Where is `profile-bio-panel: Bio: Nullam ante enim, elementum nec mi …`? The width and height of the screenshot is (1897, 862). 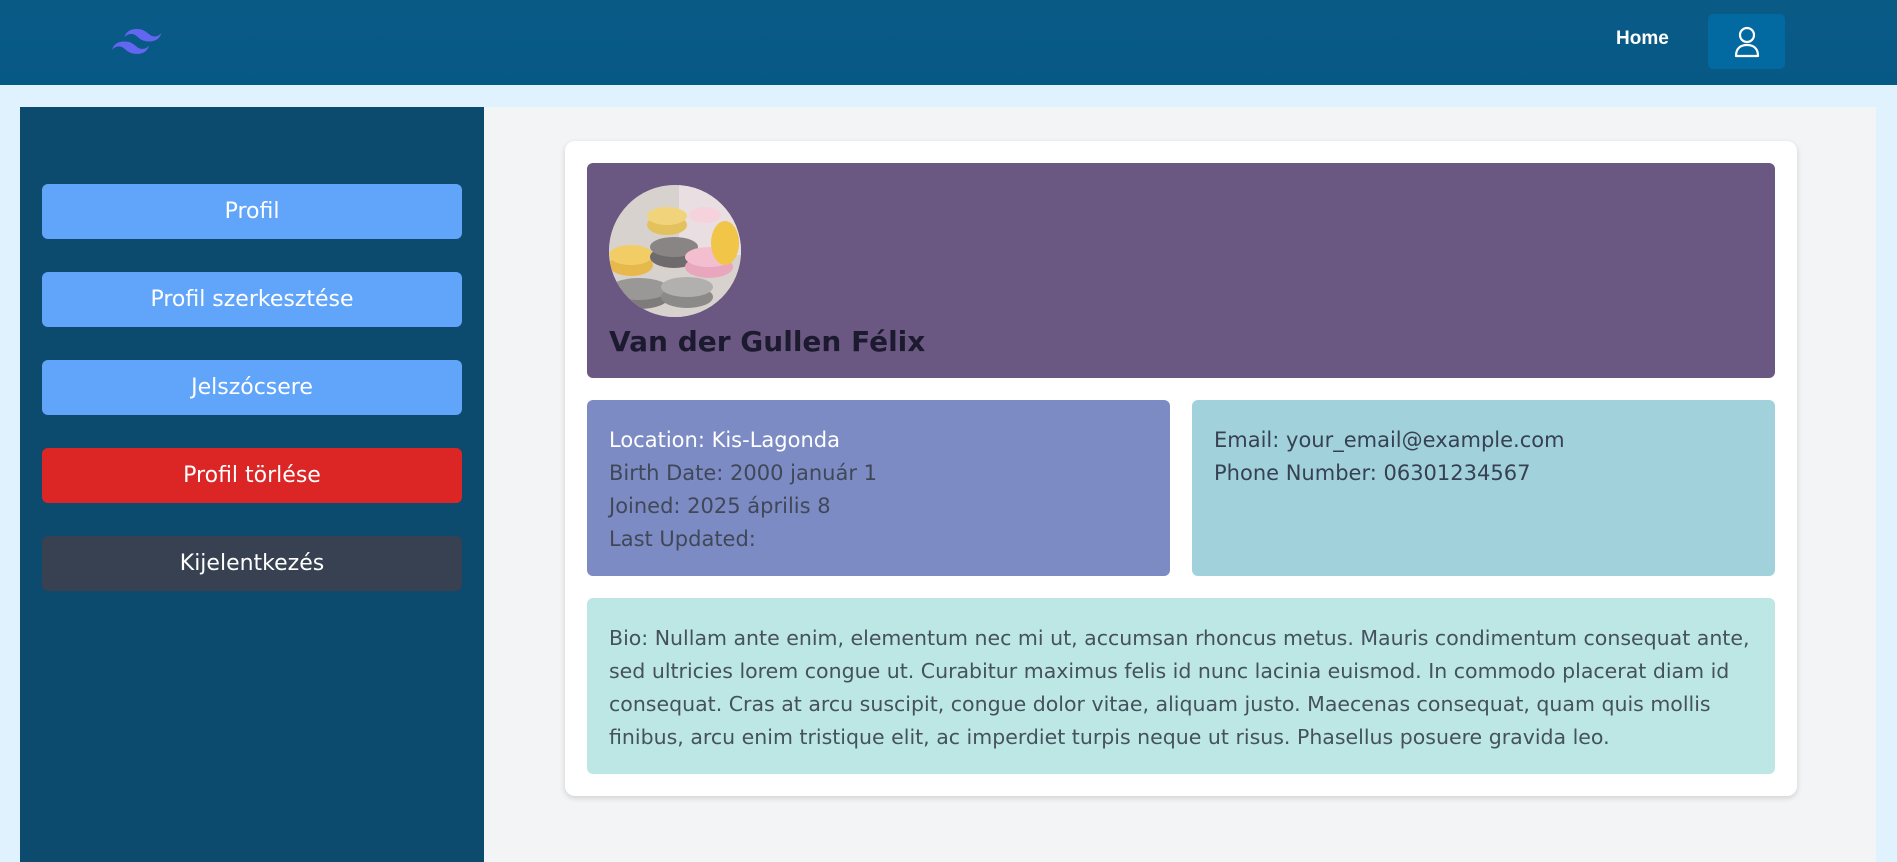 profile-bio-panel: Bio: Nullam ante enim, elementum nec mi … is located at coordinates (1181, 686).